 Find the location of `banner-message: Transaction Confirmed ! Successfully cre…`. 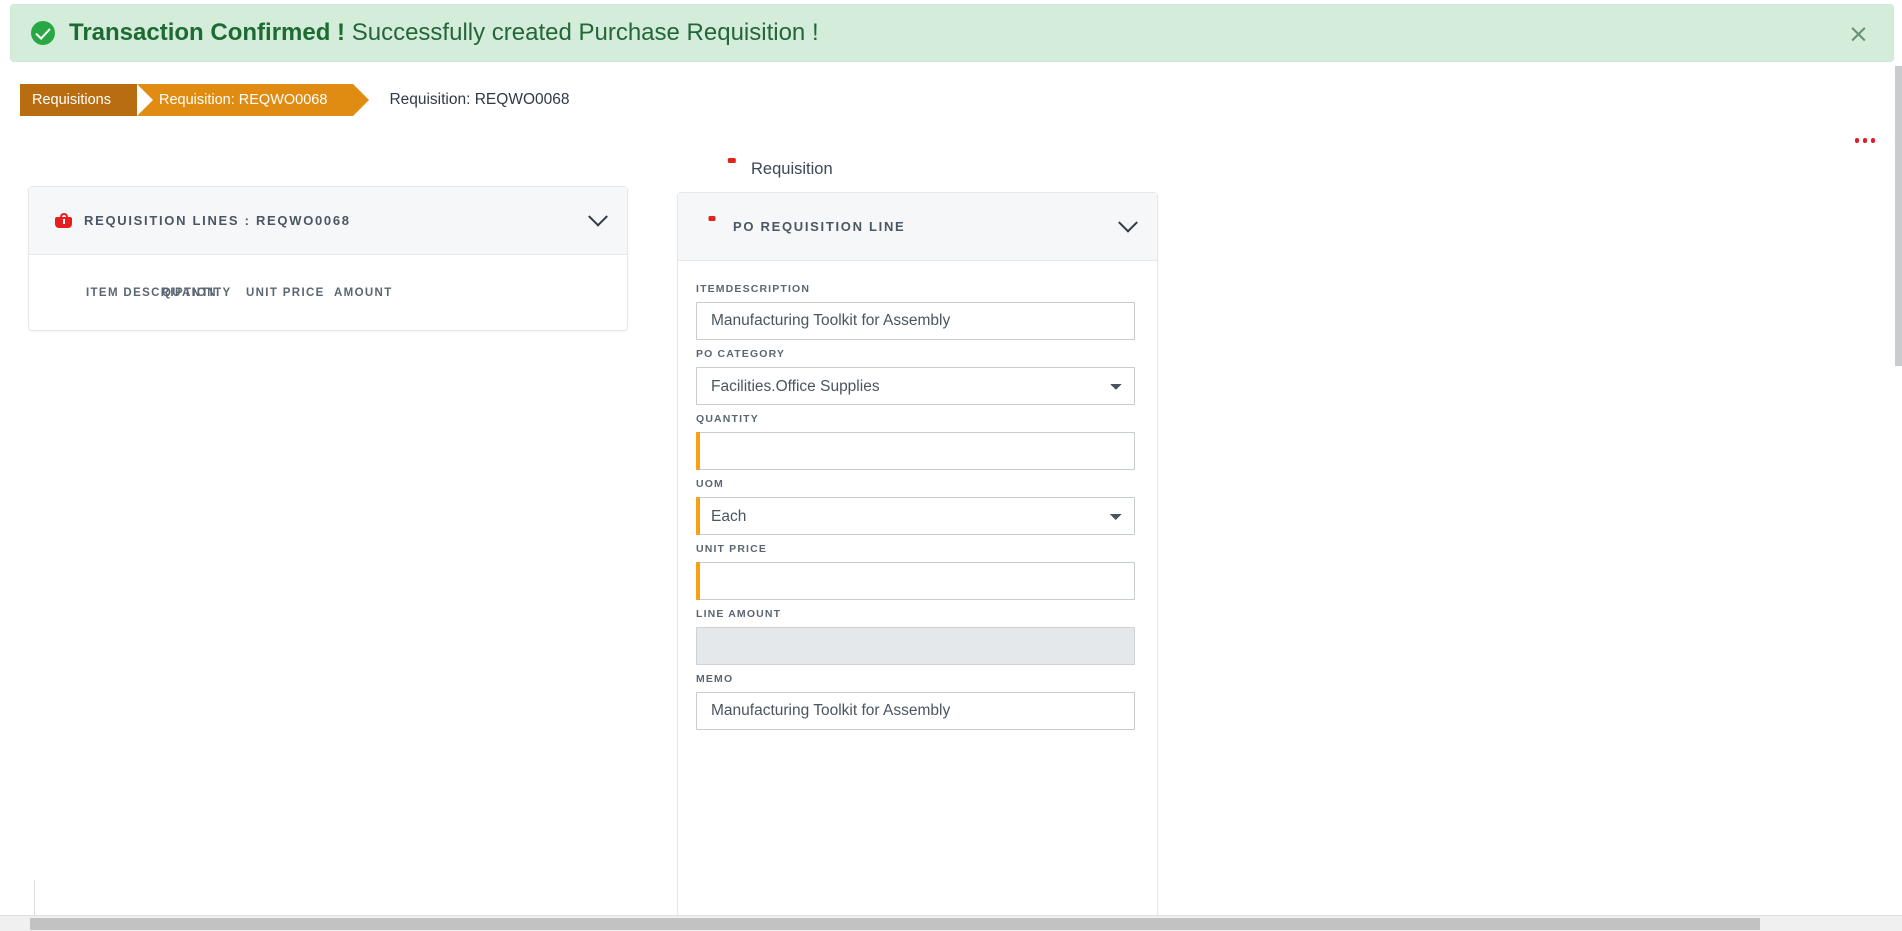

banner-message: Transaction Confirmed ! Successfully cre… is located at coordinates (444, 33).